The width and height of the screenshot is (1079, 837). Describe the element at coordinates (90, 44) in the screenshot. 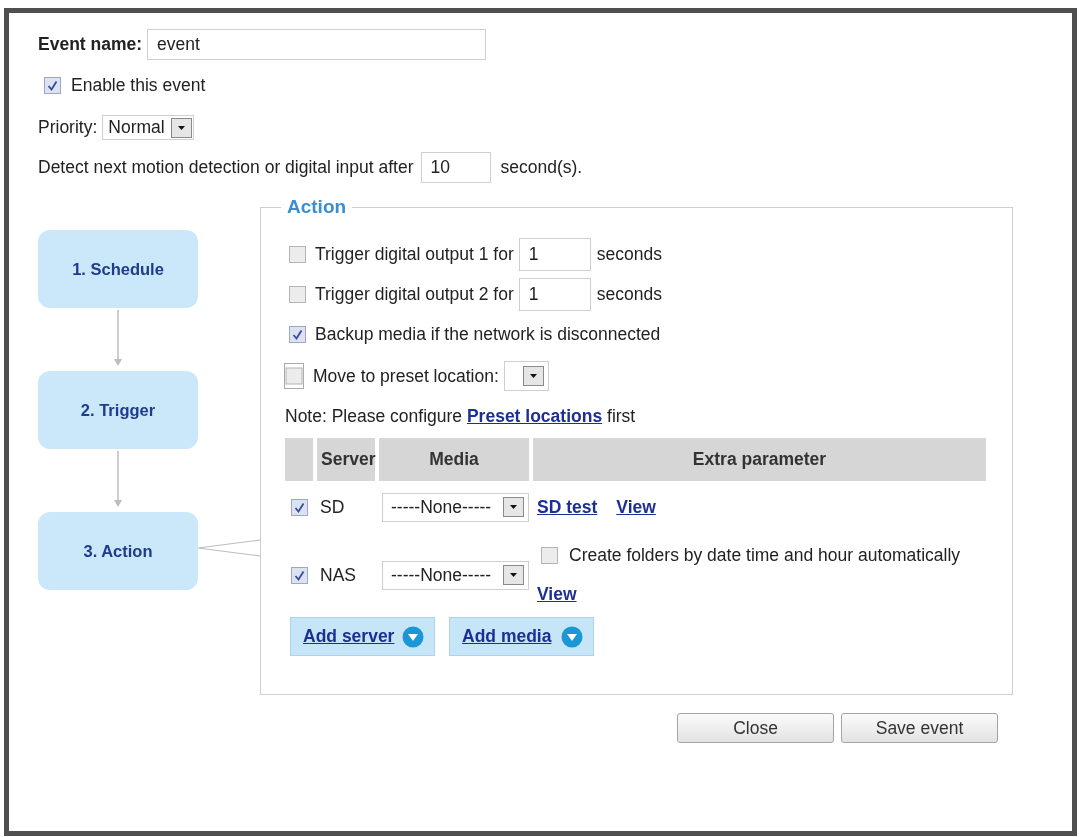

I see `event-name-label: Event name:` at that location.